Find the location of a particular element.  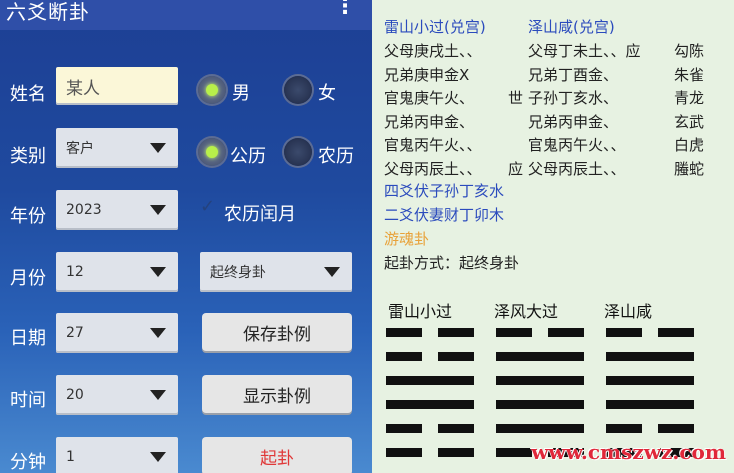

changed-gua-title: 泽山咸(兑宫) is located at coordinates (571, 27).